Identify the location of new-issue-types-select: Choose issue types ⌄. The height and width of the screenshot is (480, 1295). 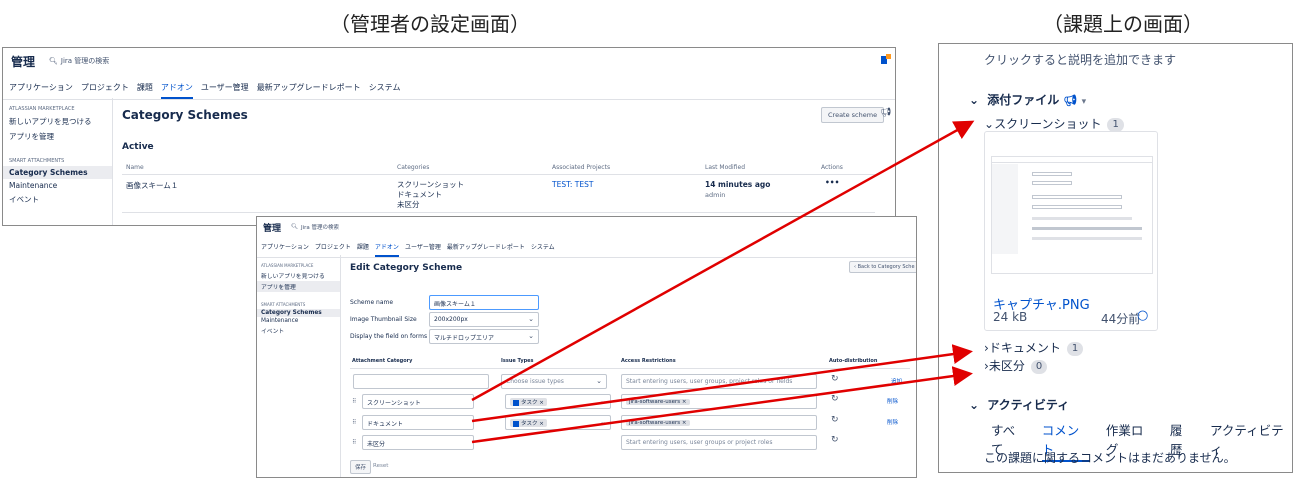
(554, 381).